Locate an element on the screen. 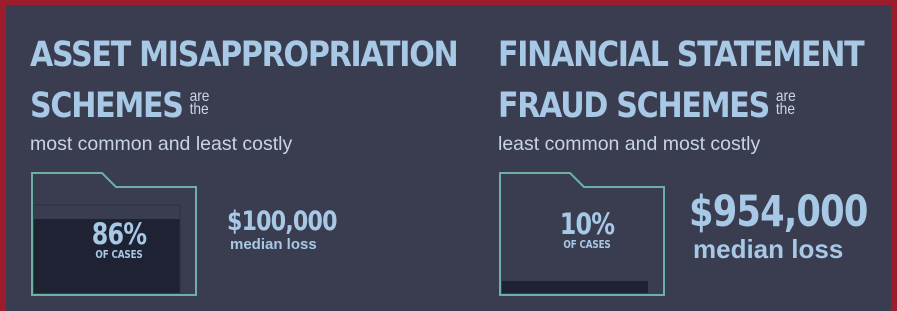 This screenshot has width=897, height=311. left-title-word: SCHEMES is located at coordinates (107, 106).